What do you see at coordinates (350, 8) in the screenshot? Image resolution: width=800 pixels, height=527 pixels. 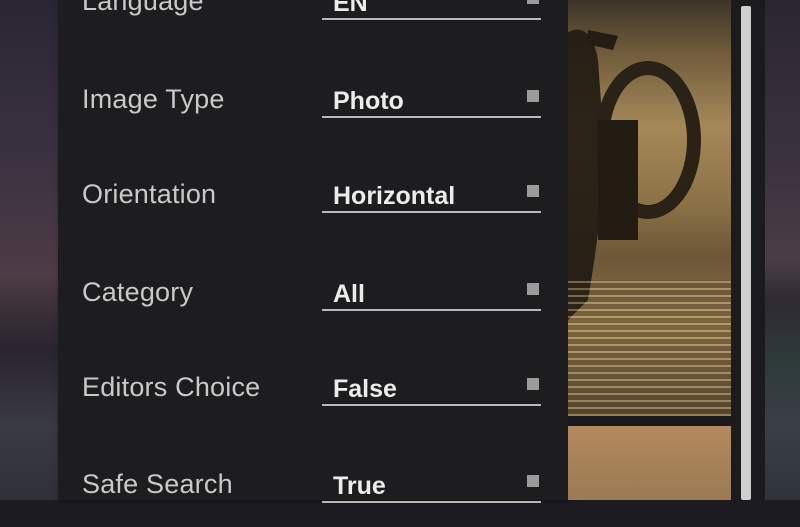 I see `language-value: EN` at bounding box center [350, 8].